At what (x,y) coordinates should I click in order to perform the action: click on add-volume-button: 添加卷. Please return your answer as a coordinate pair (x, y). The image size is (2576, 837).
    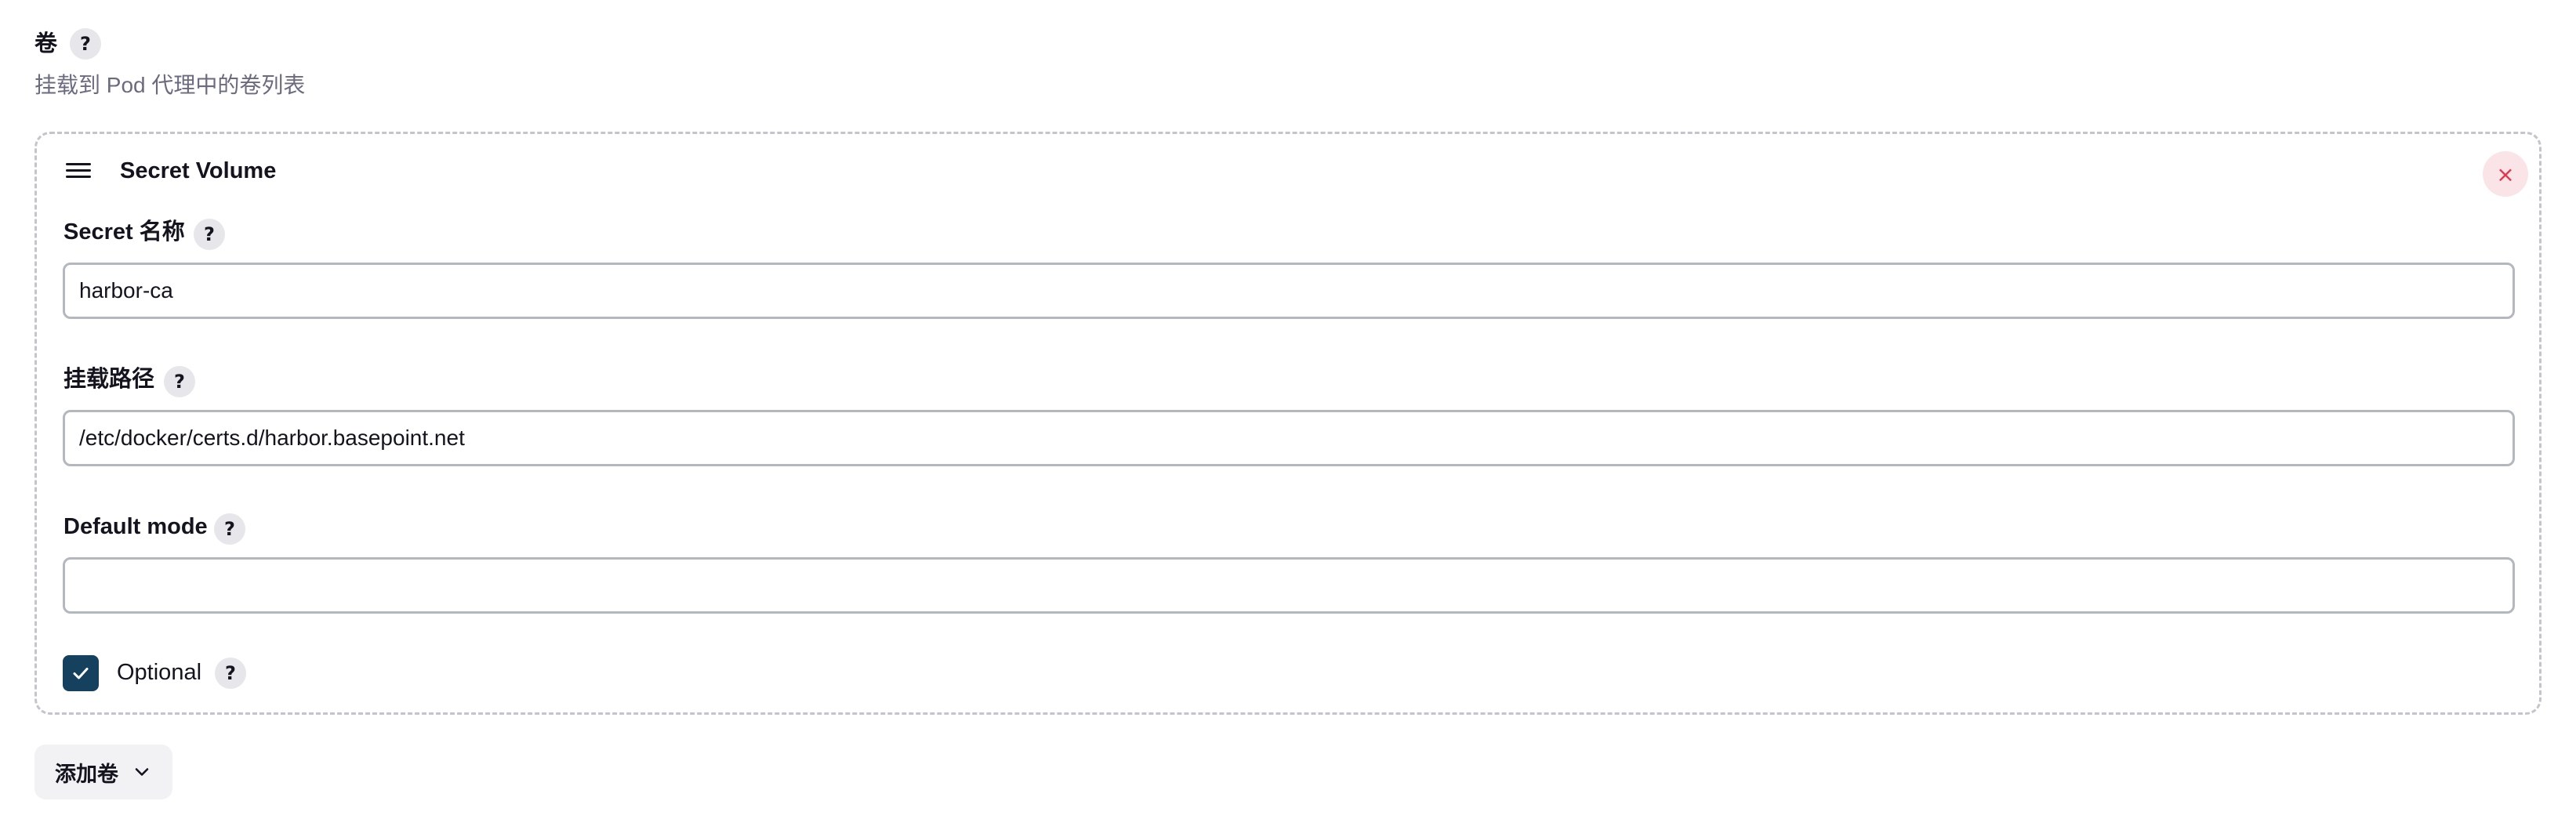
    Looking at the image, I should click on (103, 772).